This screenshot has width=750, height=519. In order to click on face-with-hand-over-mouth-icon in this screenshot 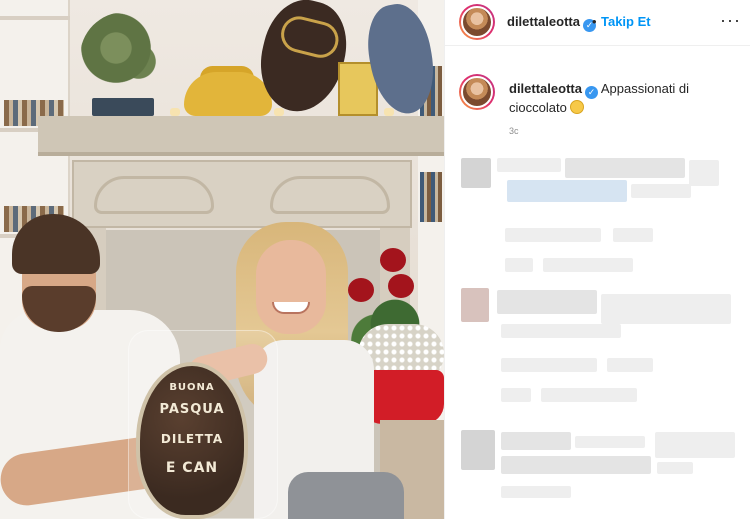, I will do `click(577, 107)`.